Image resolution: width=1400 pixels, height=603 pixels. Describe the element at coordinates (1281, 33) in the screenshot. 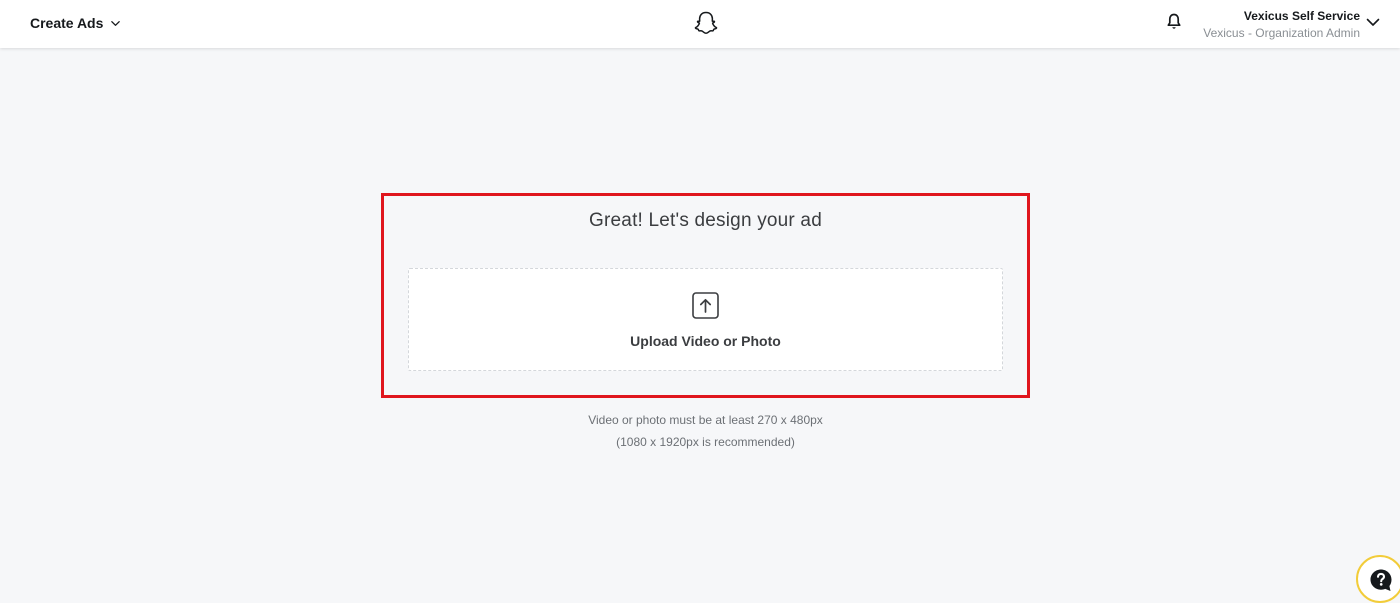

I see `account-role: Vexicus - Organization Admin` at that location.